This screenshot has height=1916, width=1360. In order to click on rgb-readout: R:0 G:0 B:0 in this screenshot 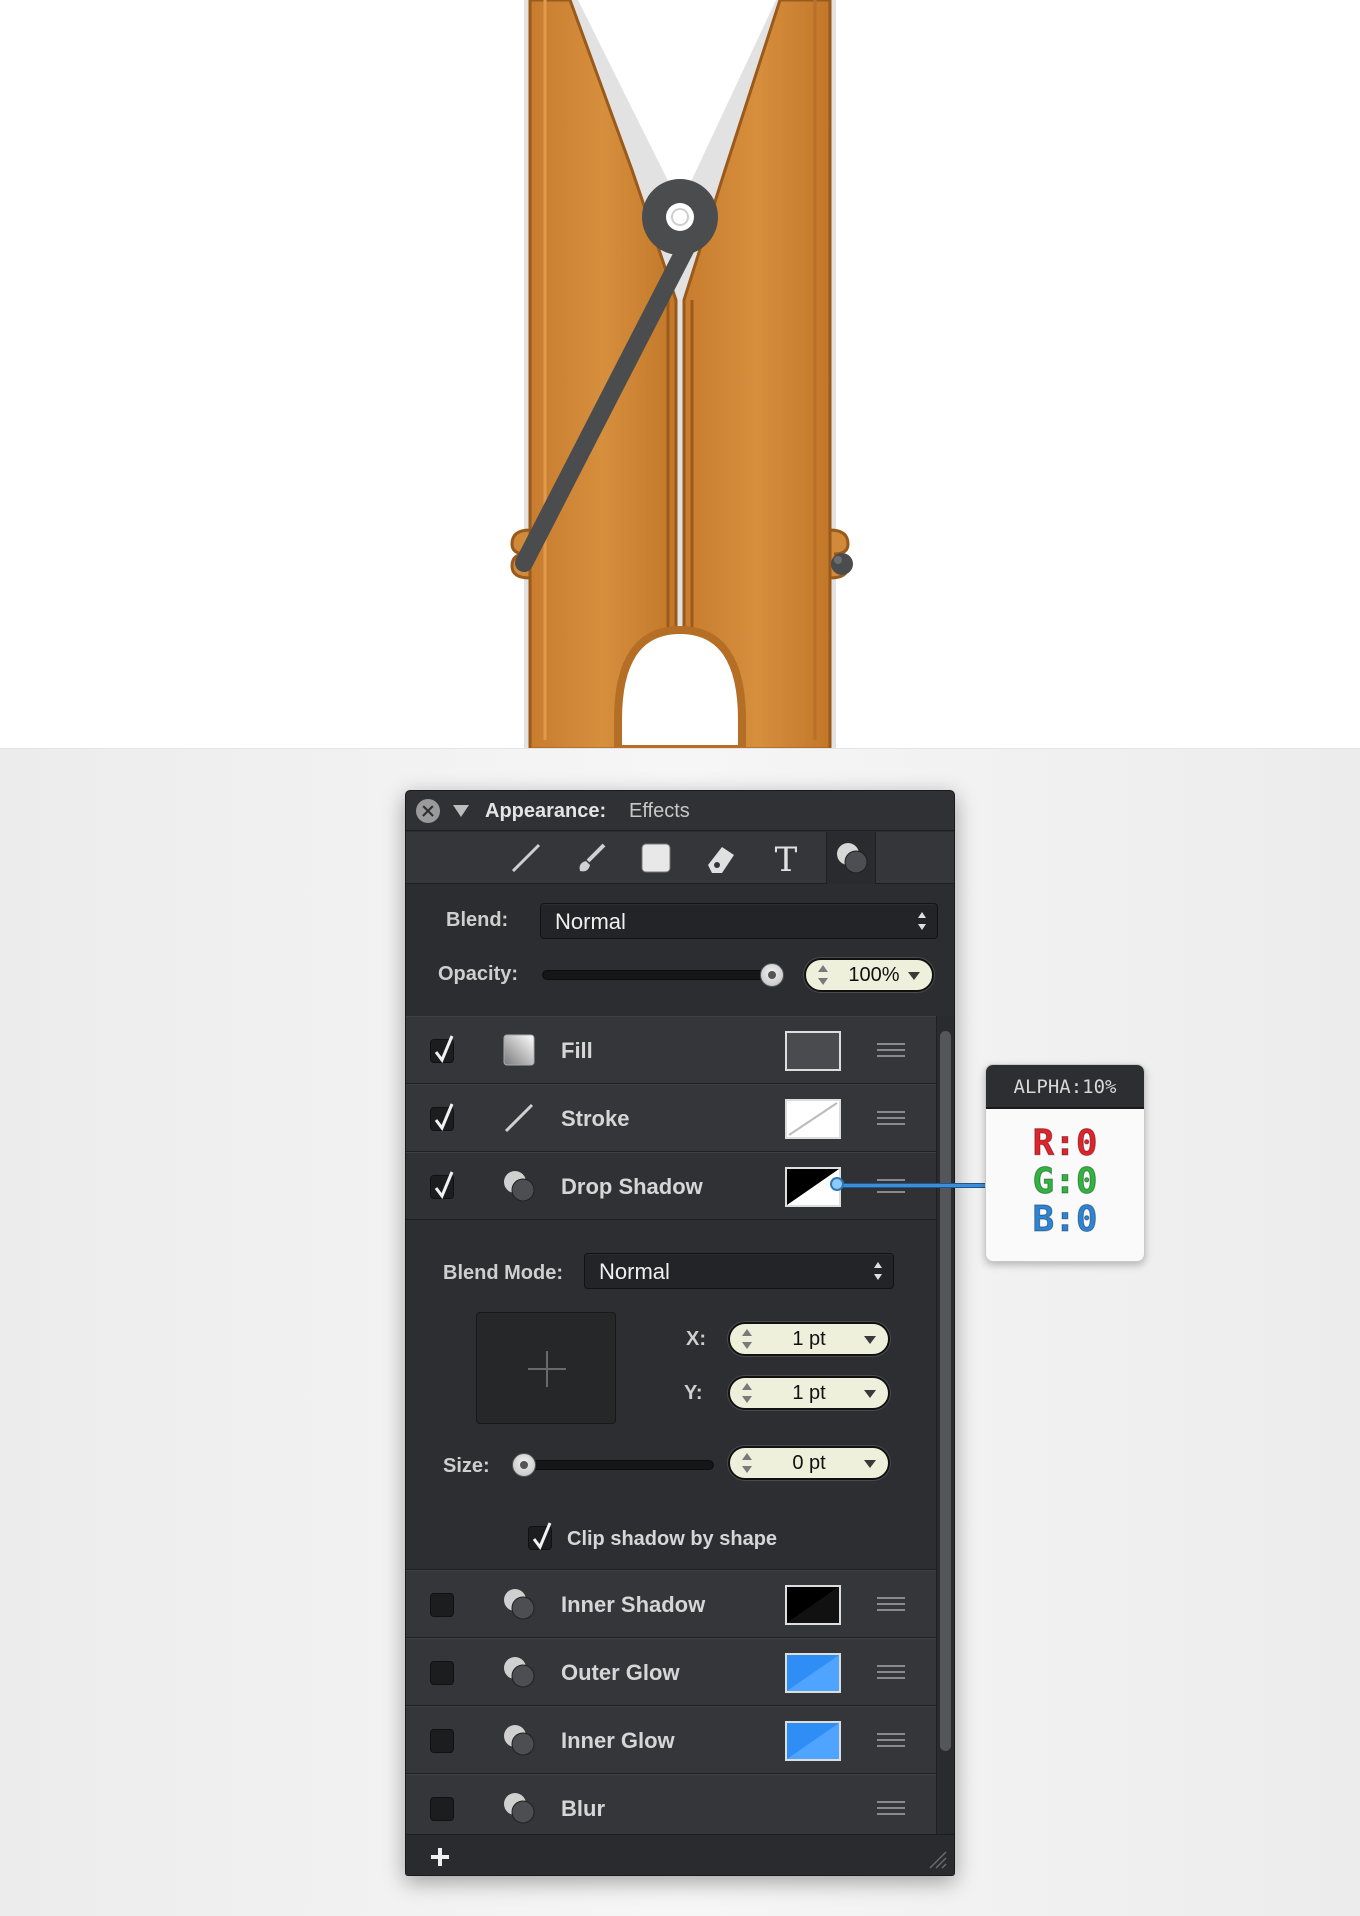, I will do `click(1065, 1181)`.